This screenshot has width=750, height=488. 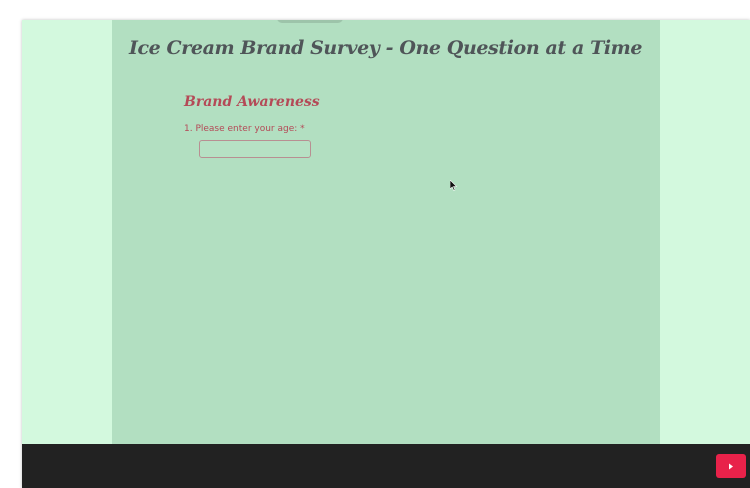 What do you see at coordinates (454, 185) in the screenshot?
I see `mouse-cursor-icon` at bounding box center [454, 185].